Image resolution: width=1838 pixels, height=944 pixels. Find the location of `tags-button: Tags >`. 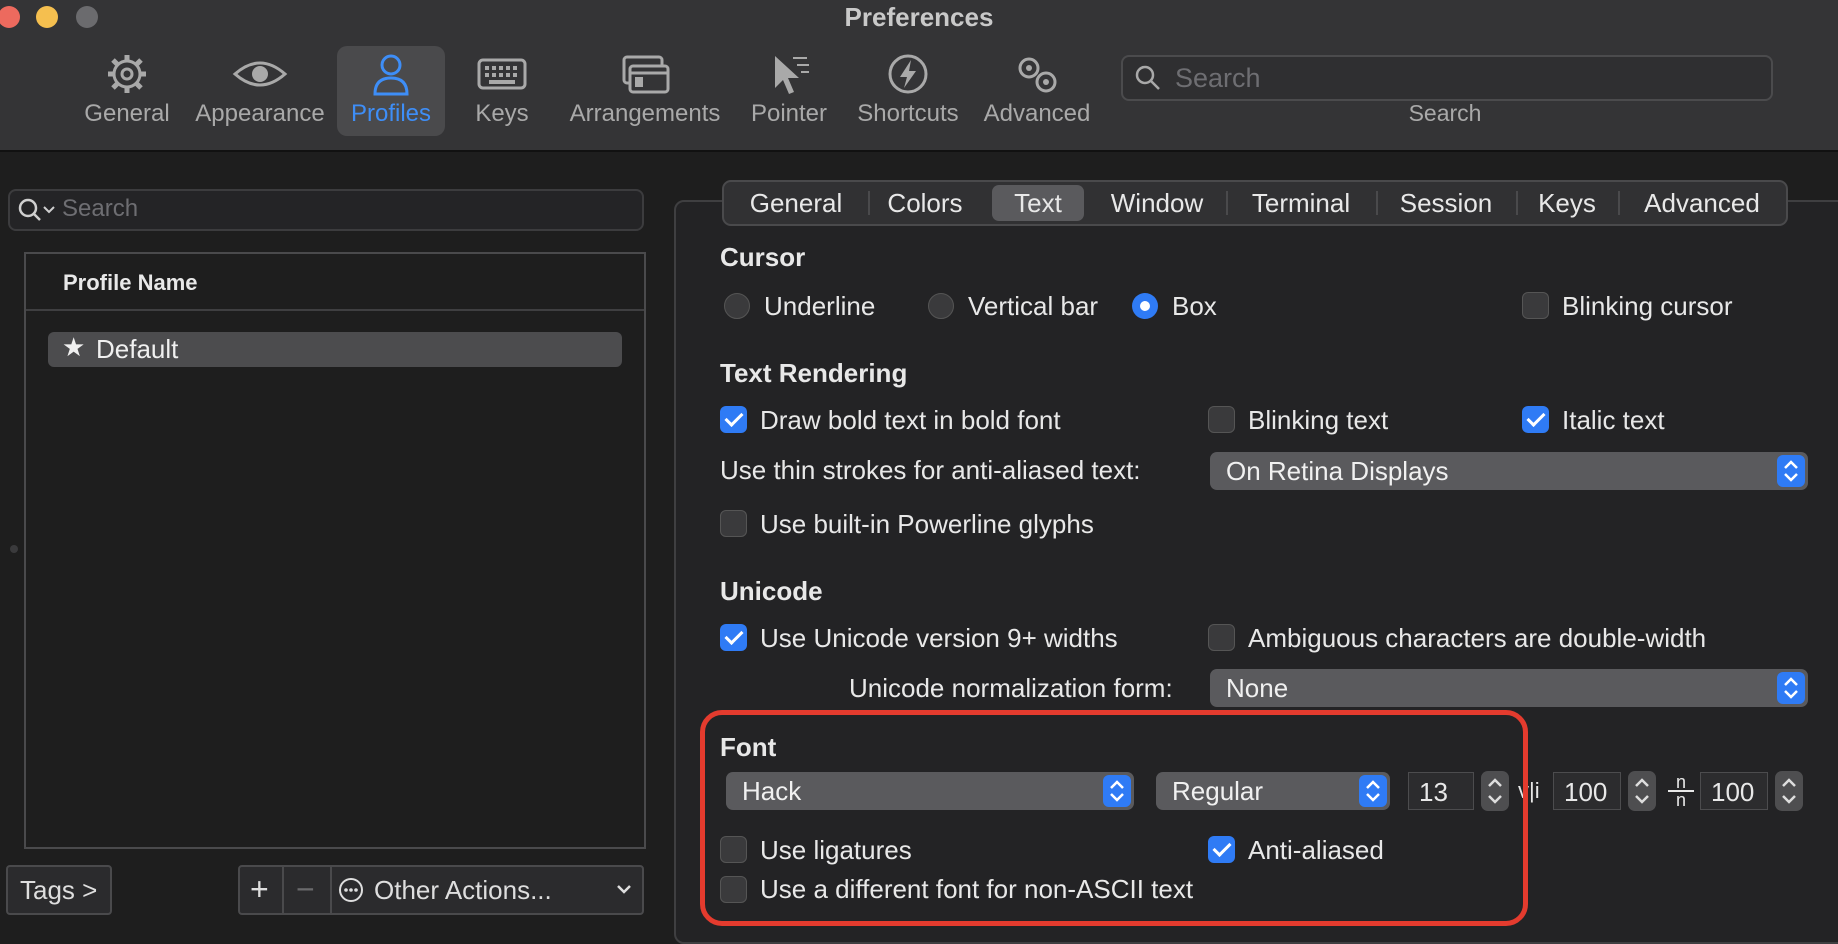

tags-button: Tags > is located at coordinates (59, 890).